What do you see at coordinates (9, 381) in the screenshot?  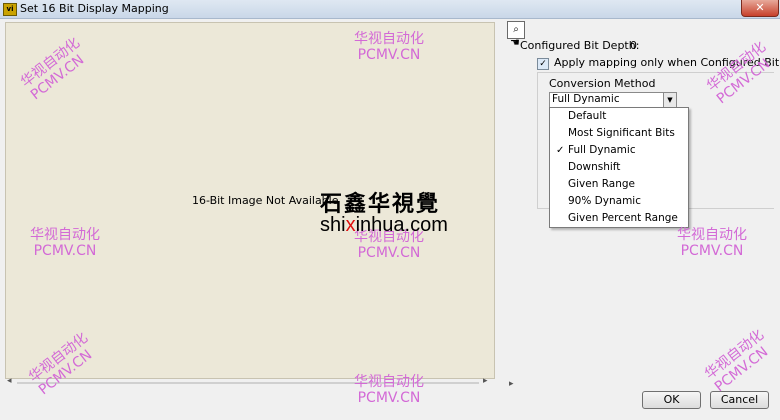 I see `scroll-left-icon: ◂` at bounding box center [9, 381].